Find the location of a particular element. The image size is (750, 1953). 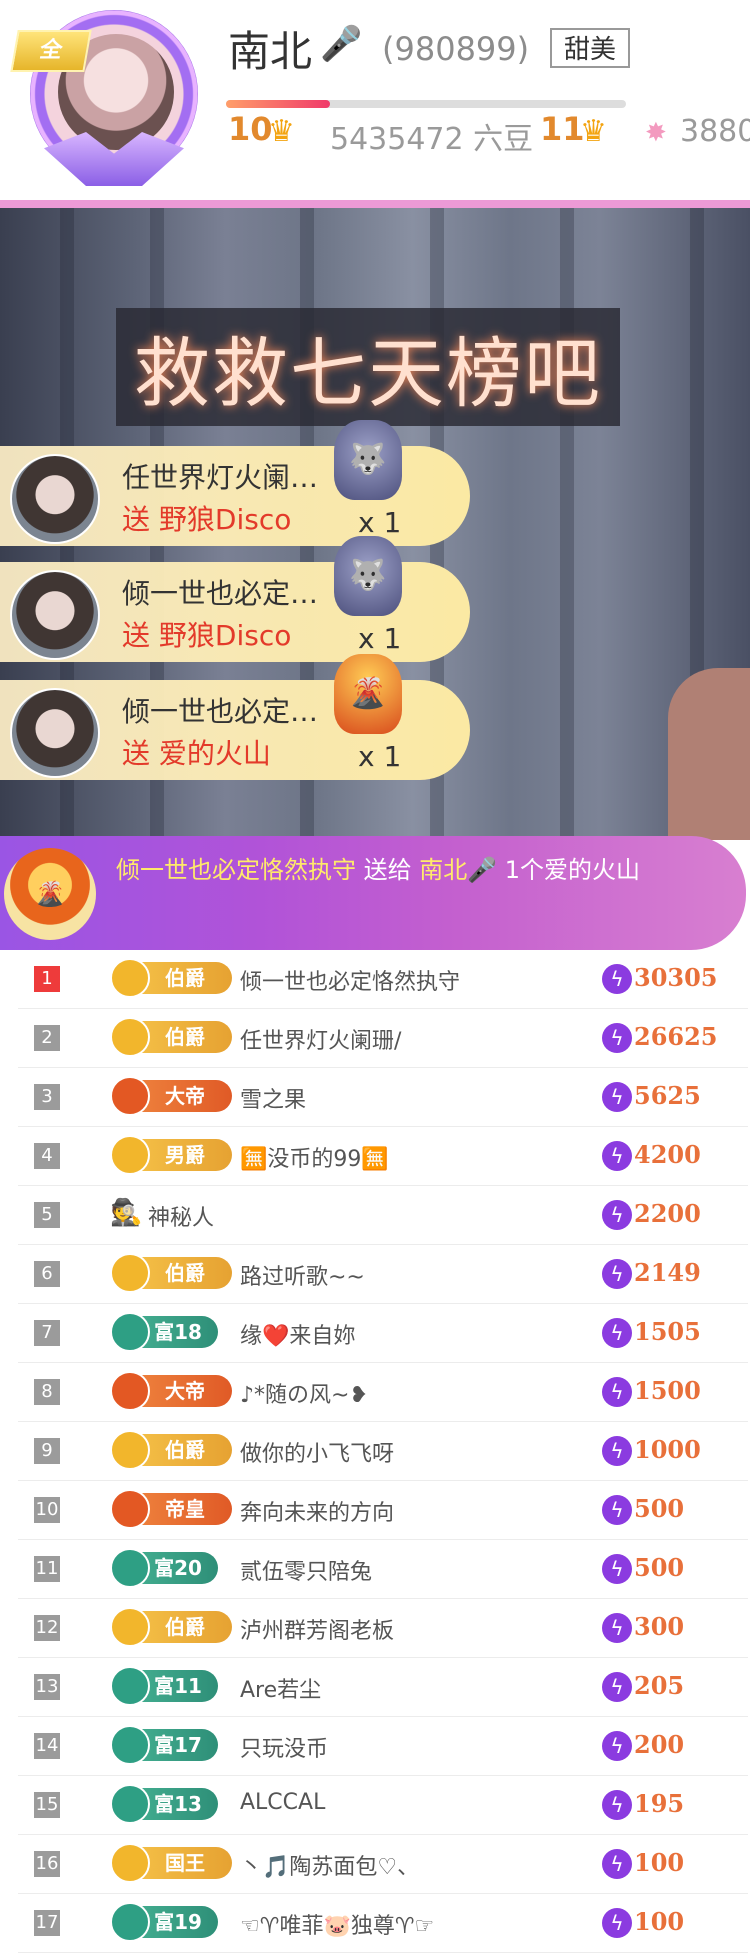

user-name: 倾一世也必定恪然执守 is located at coordinates (350, 982).